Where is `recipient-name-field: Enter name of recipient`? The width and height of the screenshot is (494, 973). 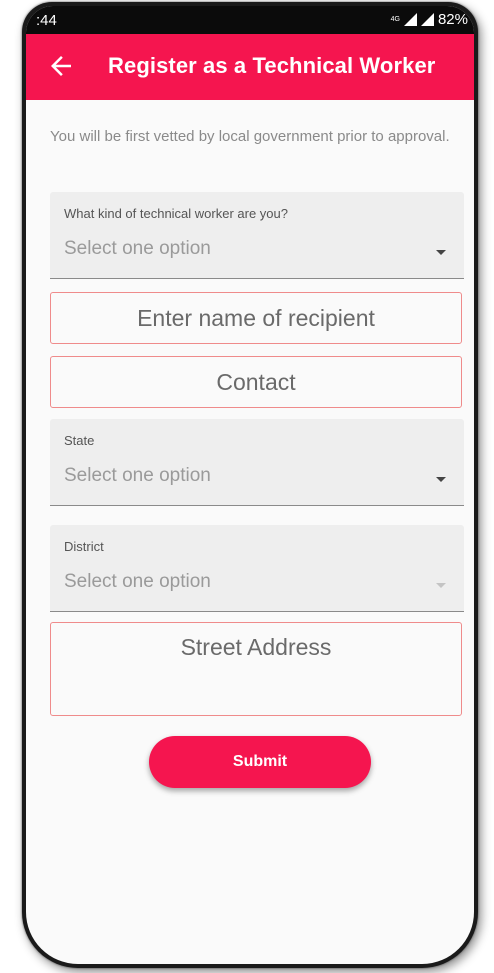 recipient-name-field: Enter name of recipient is located at coordinates (256, 318).